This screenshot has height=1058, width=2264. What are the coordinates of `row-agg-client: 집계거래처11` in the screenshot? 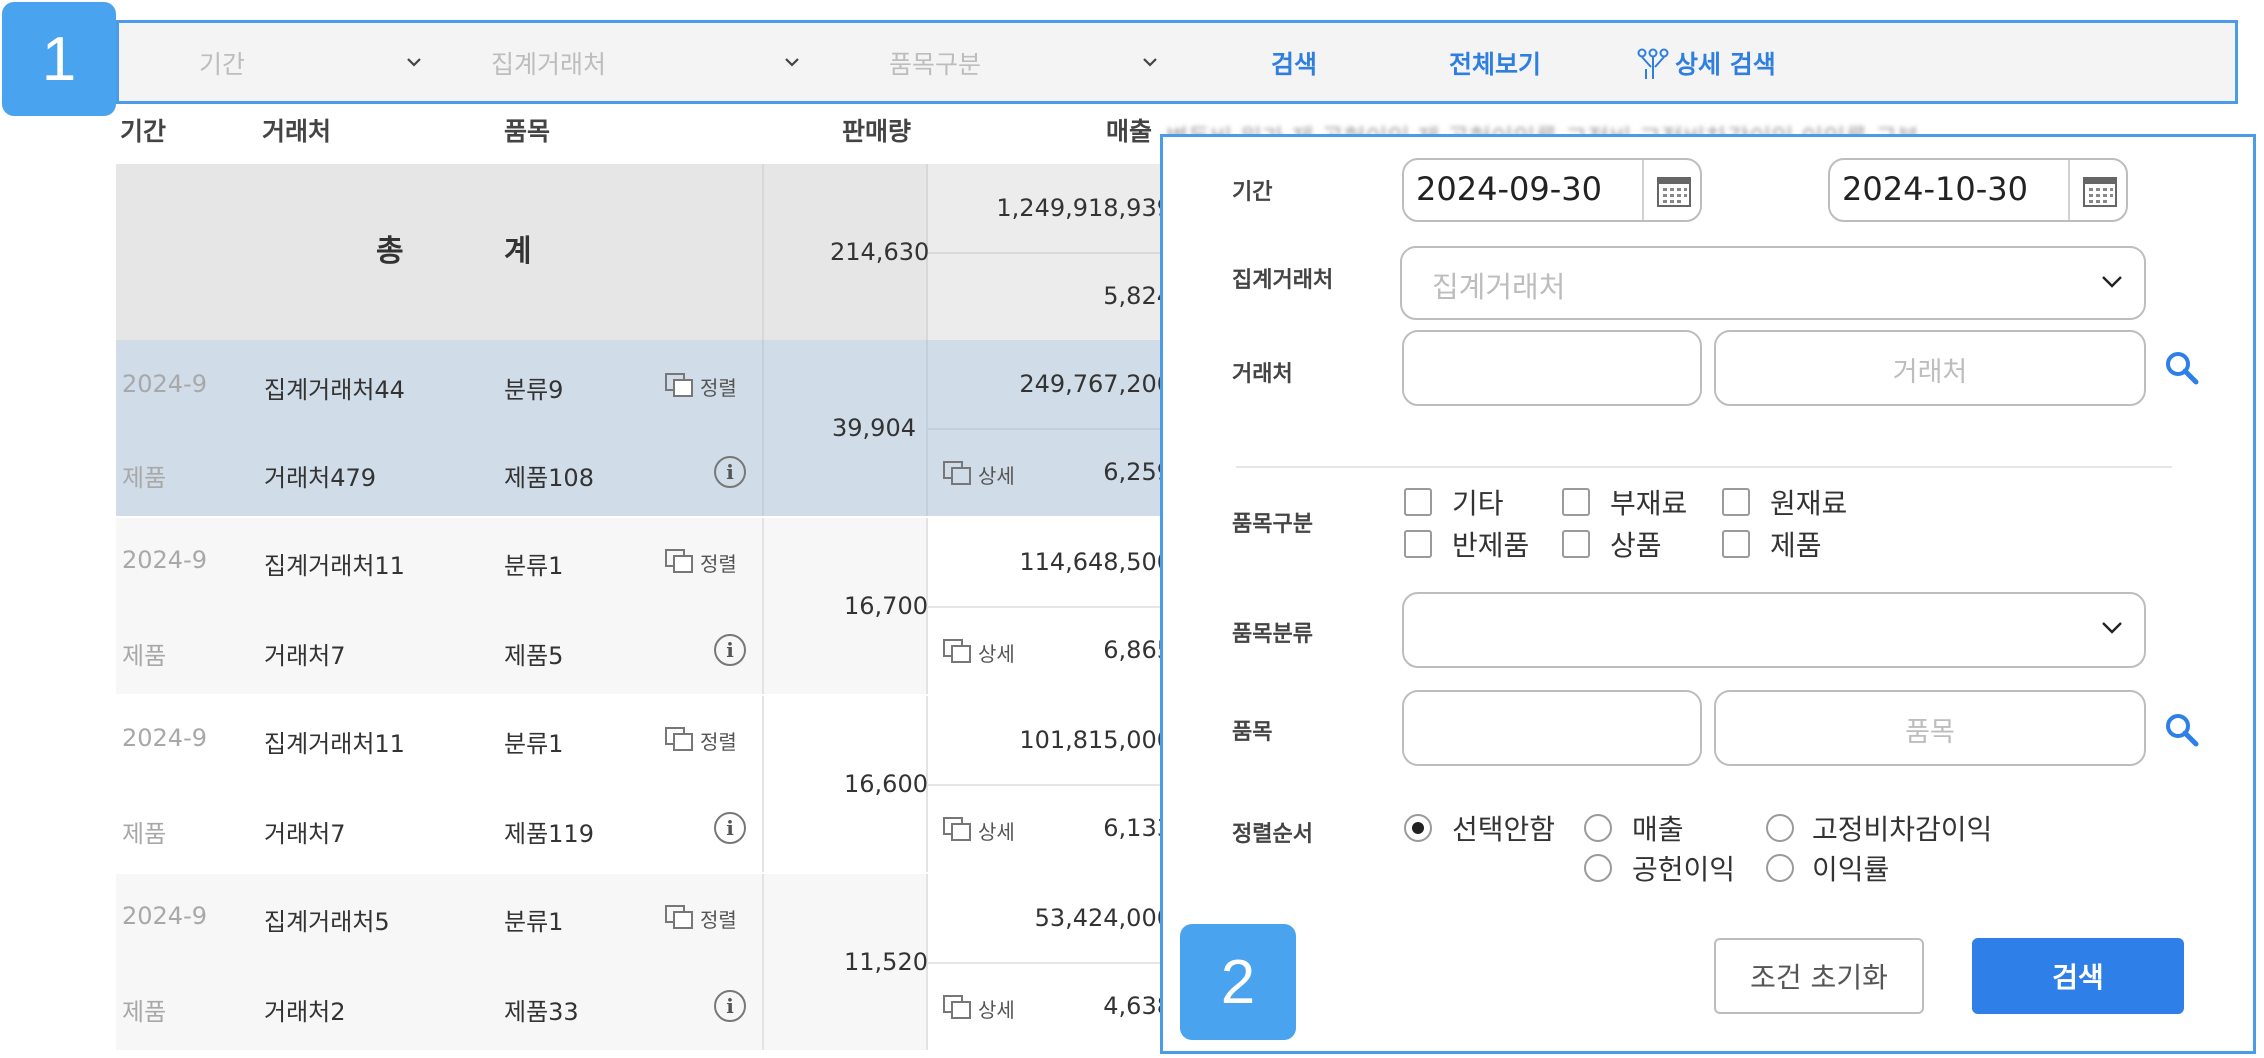 It's located at (334, 566).